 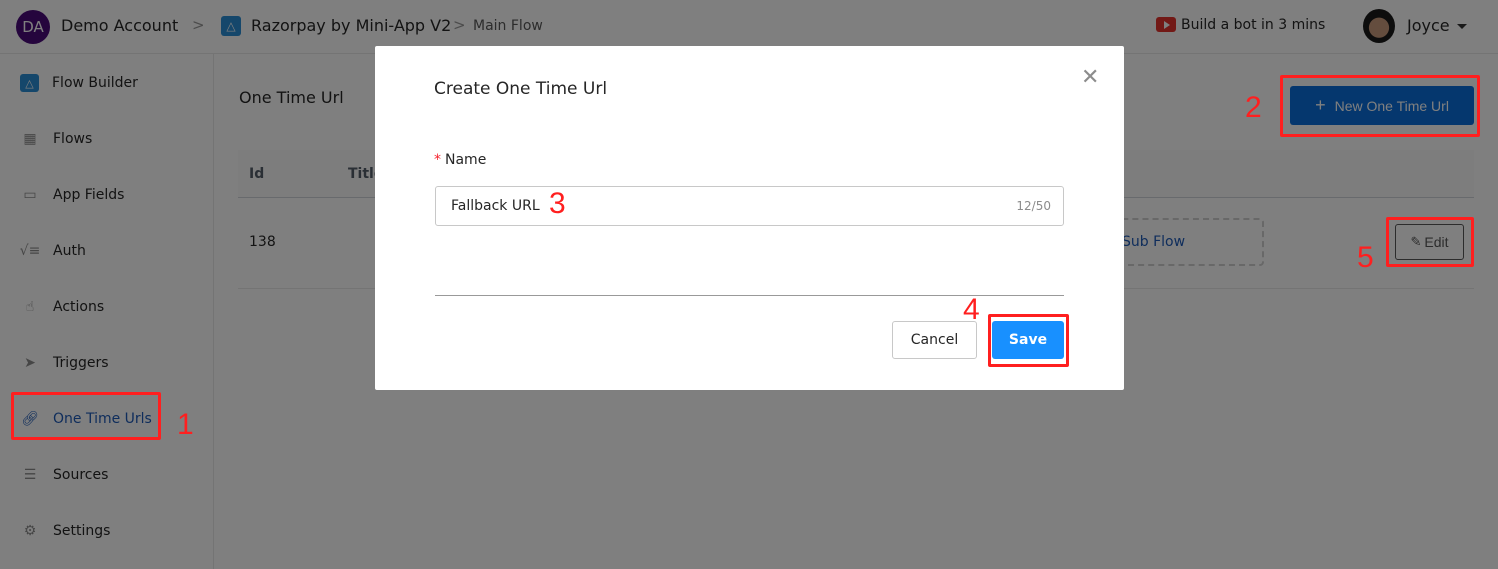 I want to click on name-field-label: * Name, so click(x=460, y=160).